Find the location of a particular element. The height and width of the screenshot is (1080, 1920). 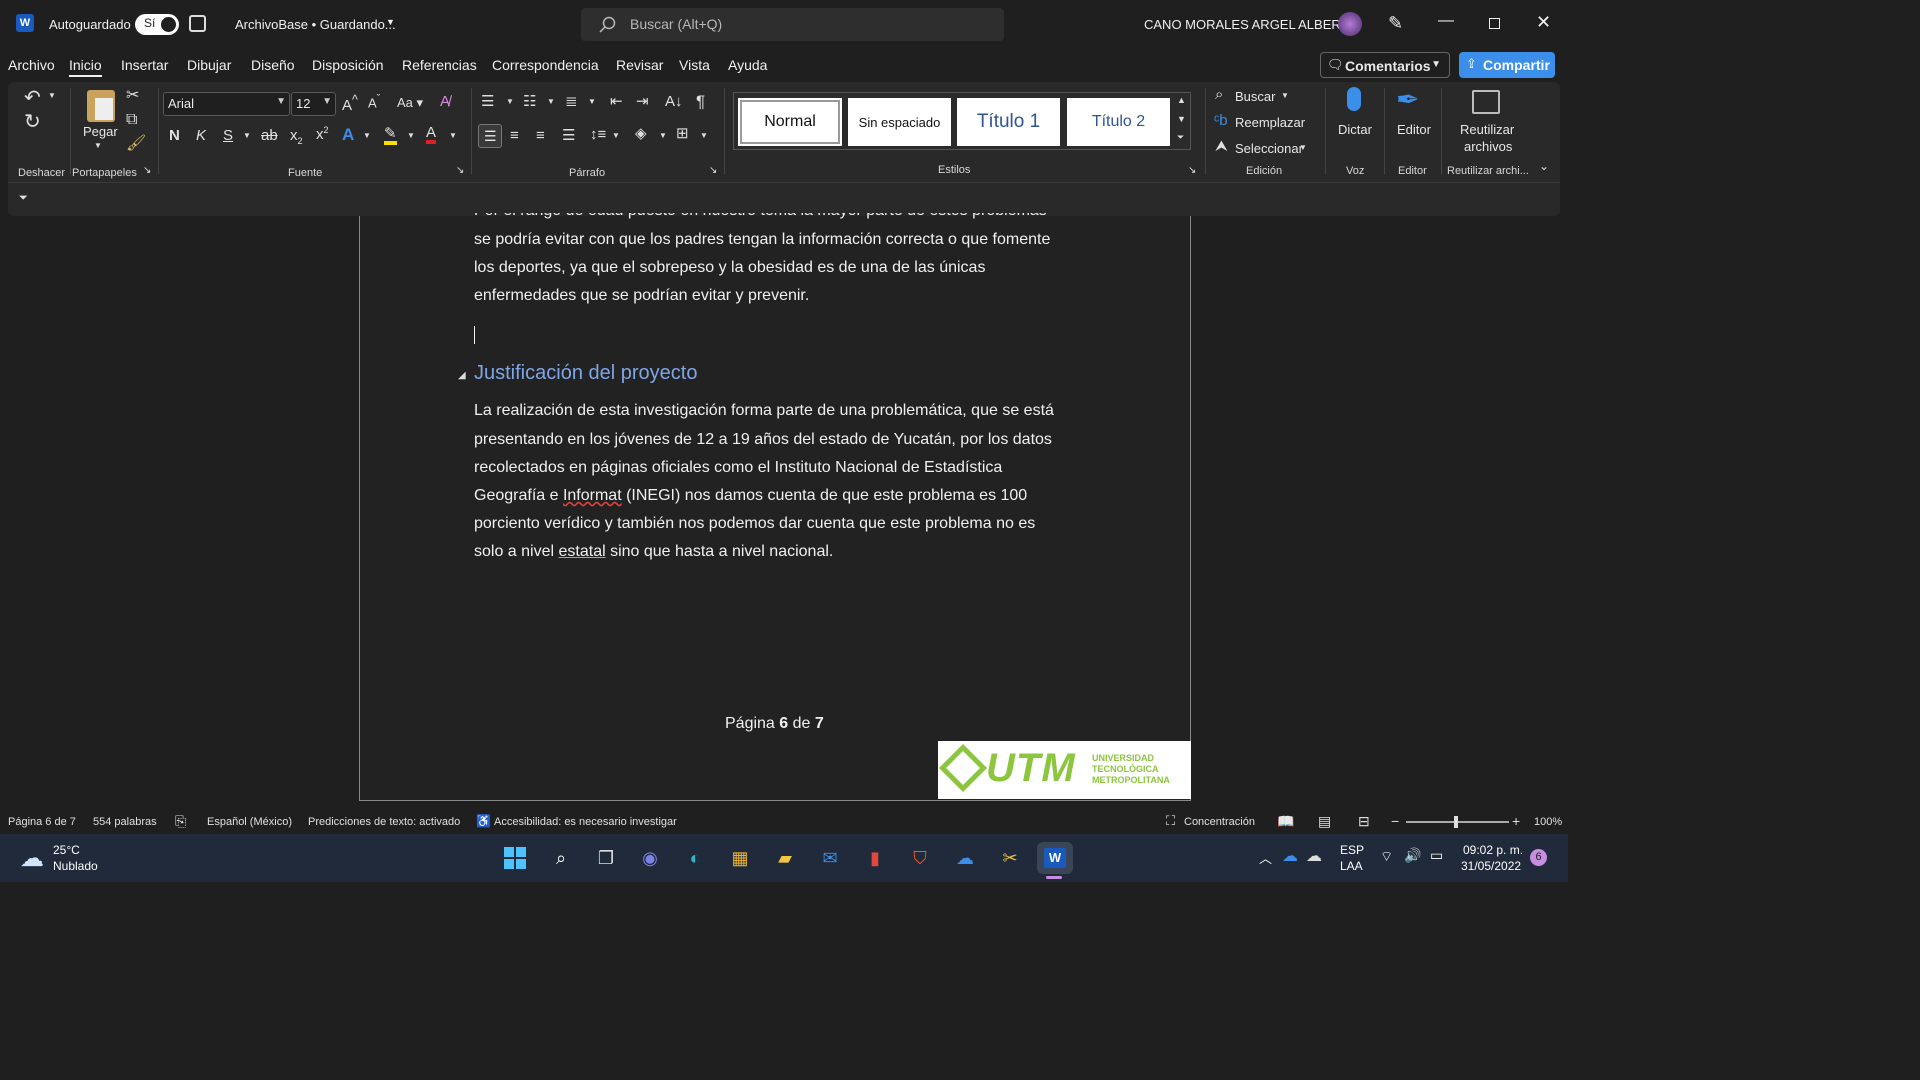

font-name-select: Arial ▼ is located at coordinates (226, 104).